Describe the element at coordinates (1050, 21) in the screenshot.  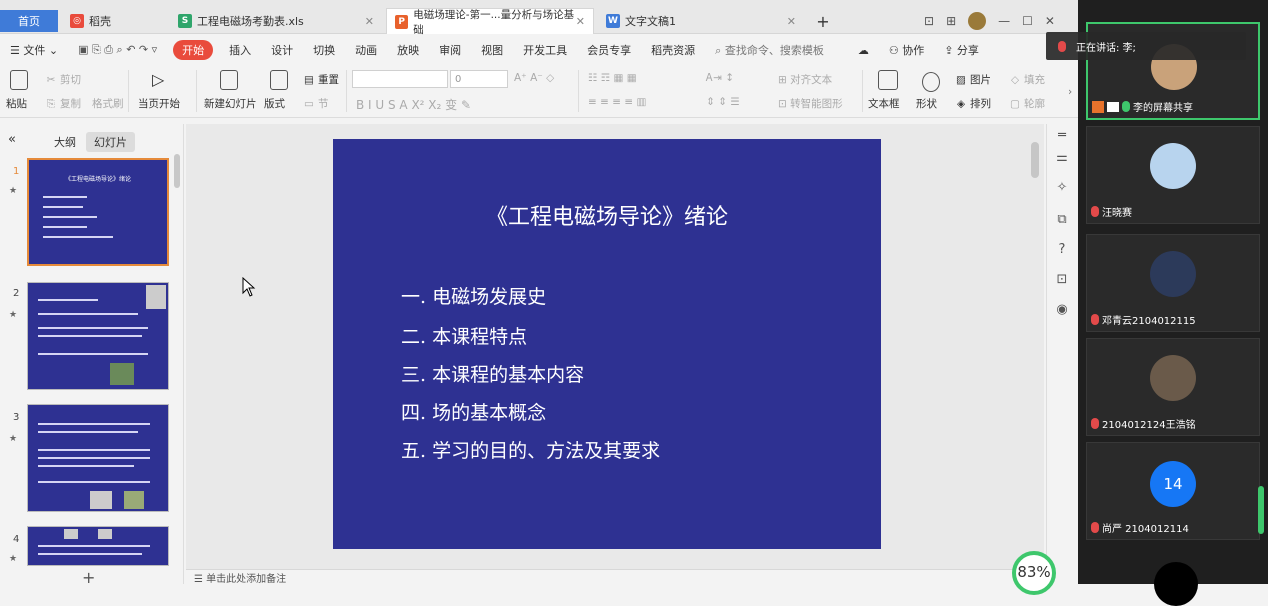
I see `close-window-button: ✕` at that location.